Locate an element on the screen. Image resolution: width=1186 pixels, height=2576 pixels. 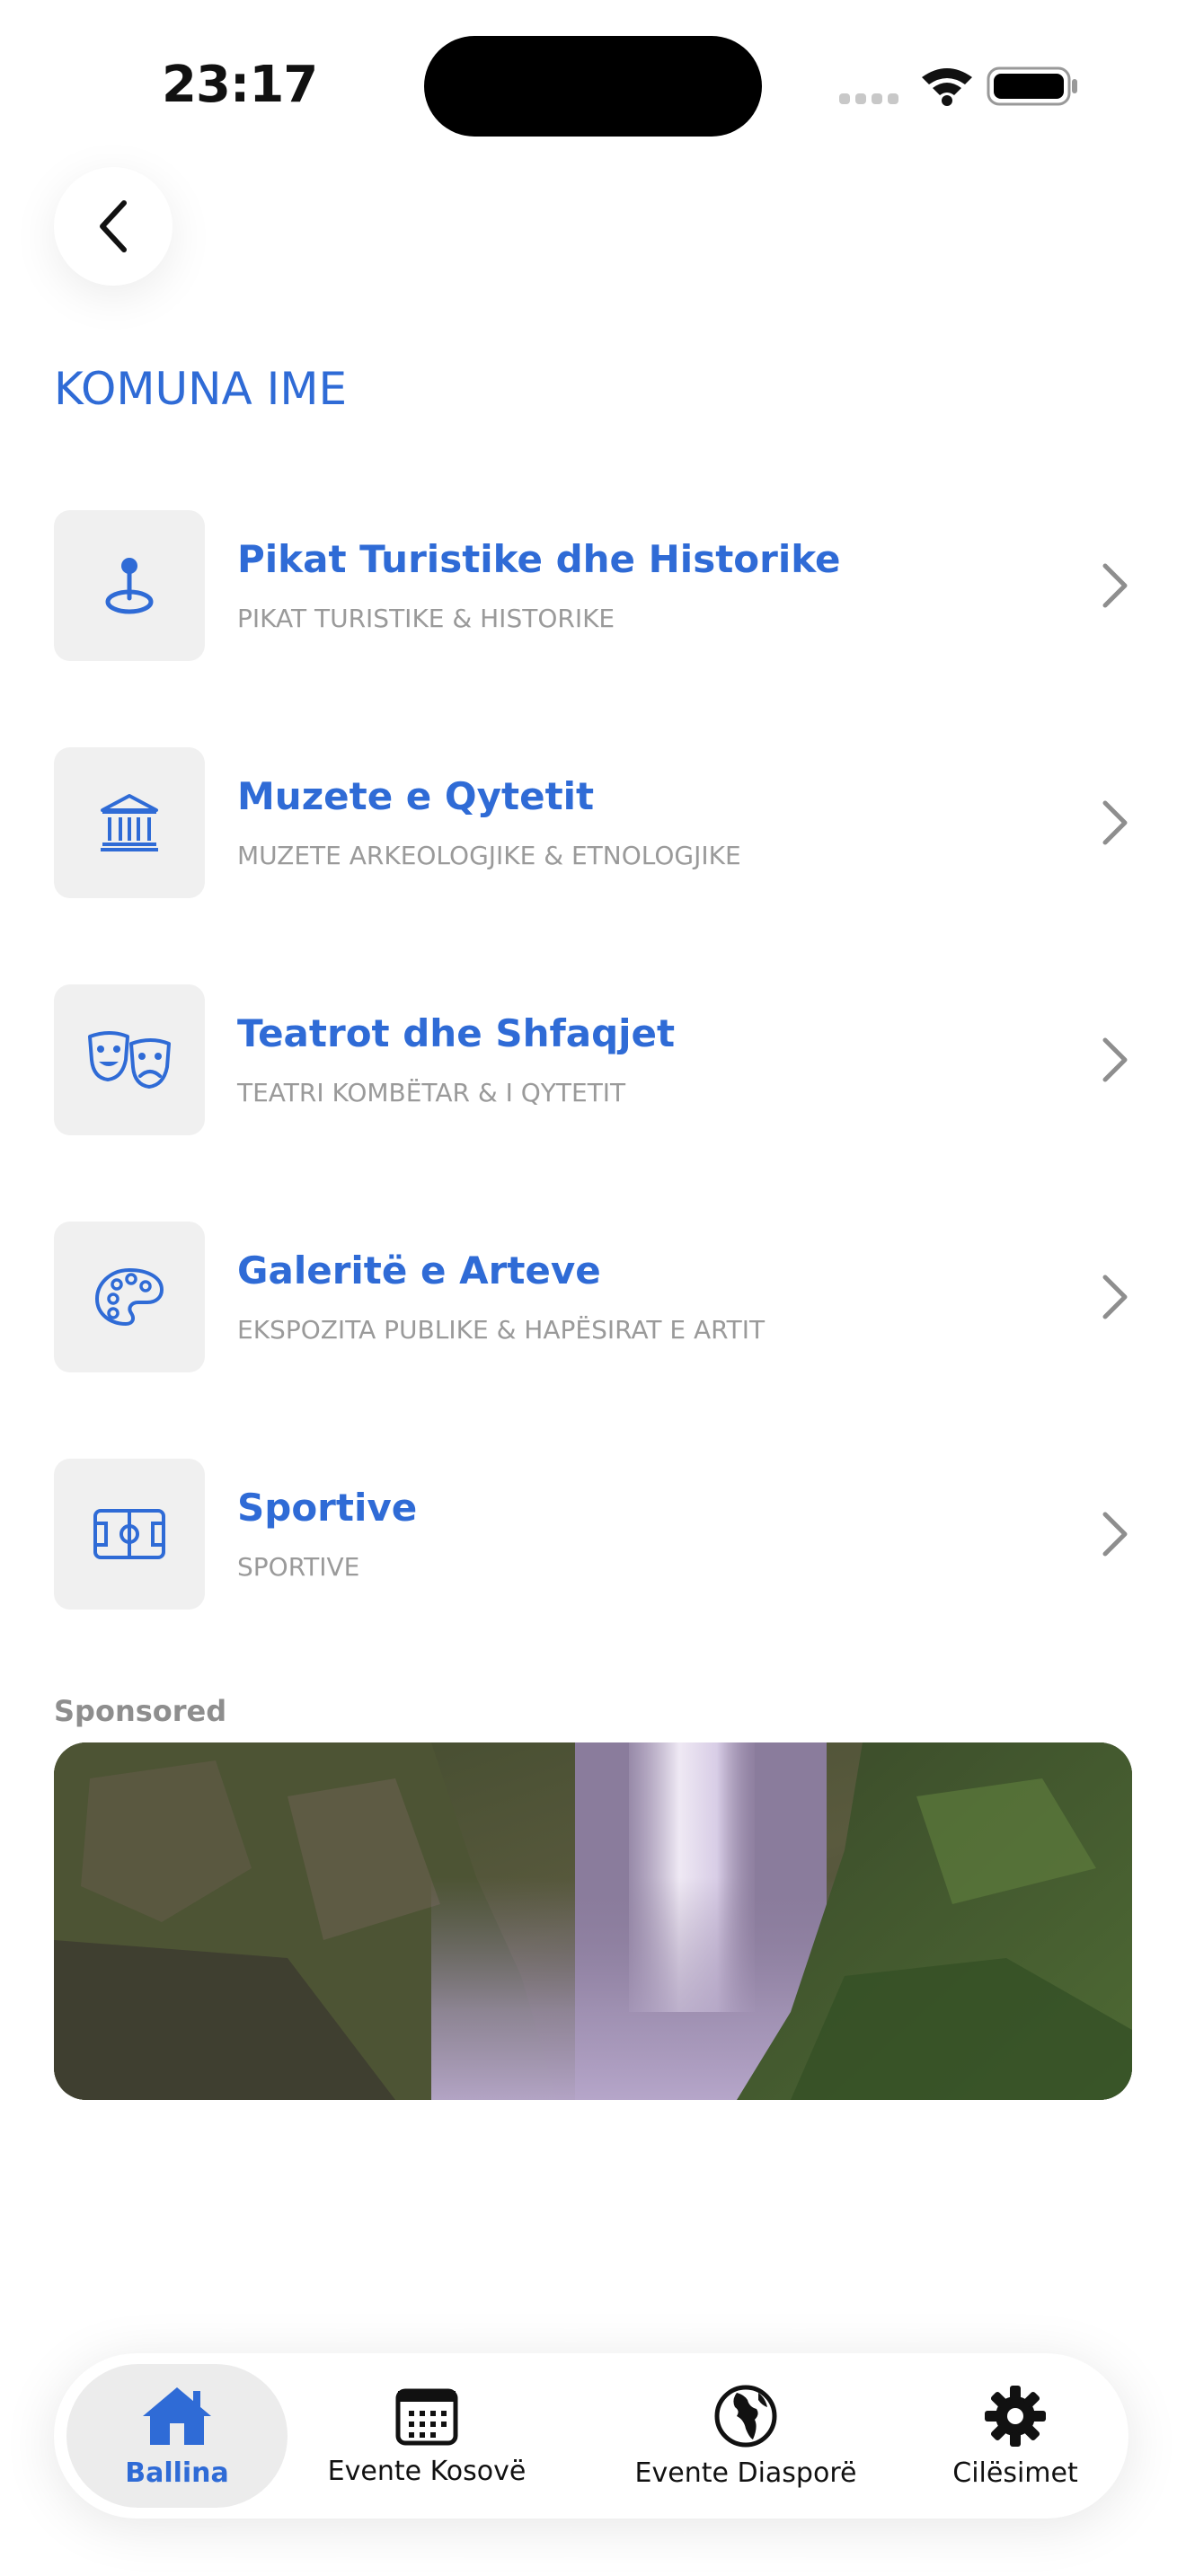
theater-masks-icon is located at coordinates (129, 1060).